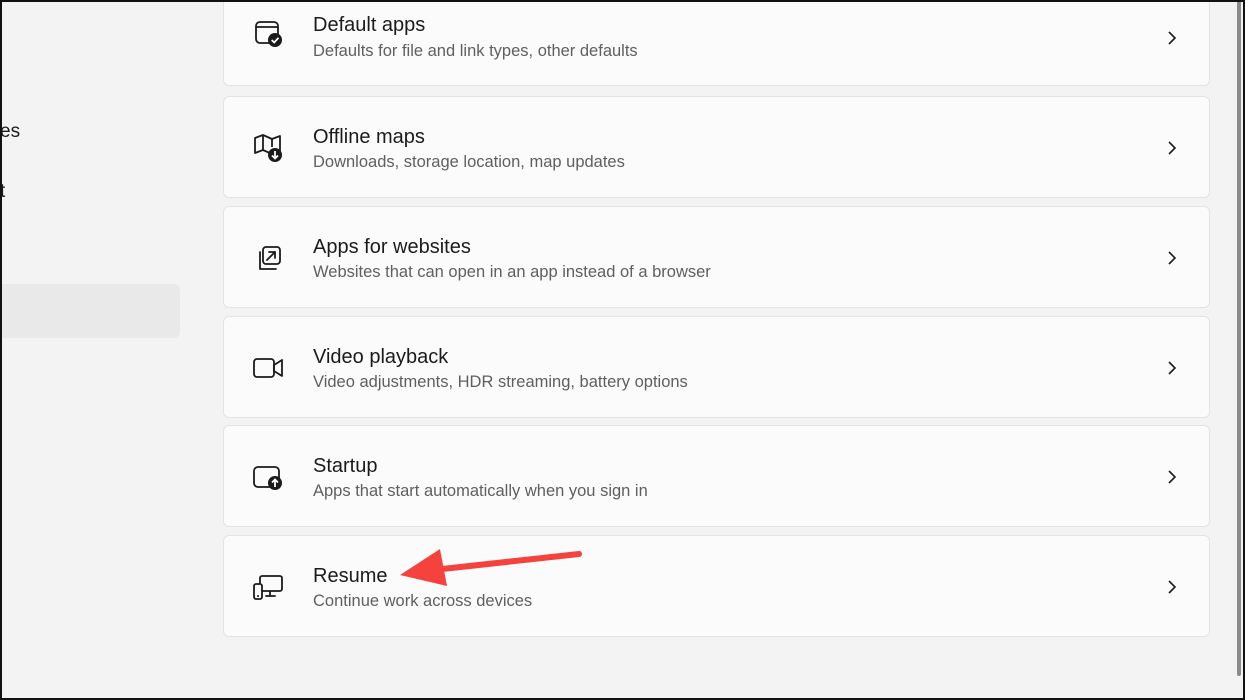 The image size is (1245, 700). Describe the element at coordinates (268, 148) in the screenshot. I see `offline-maps-icon` at that location.